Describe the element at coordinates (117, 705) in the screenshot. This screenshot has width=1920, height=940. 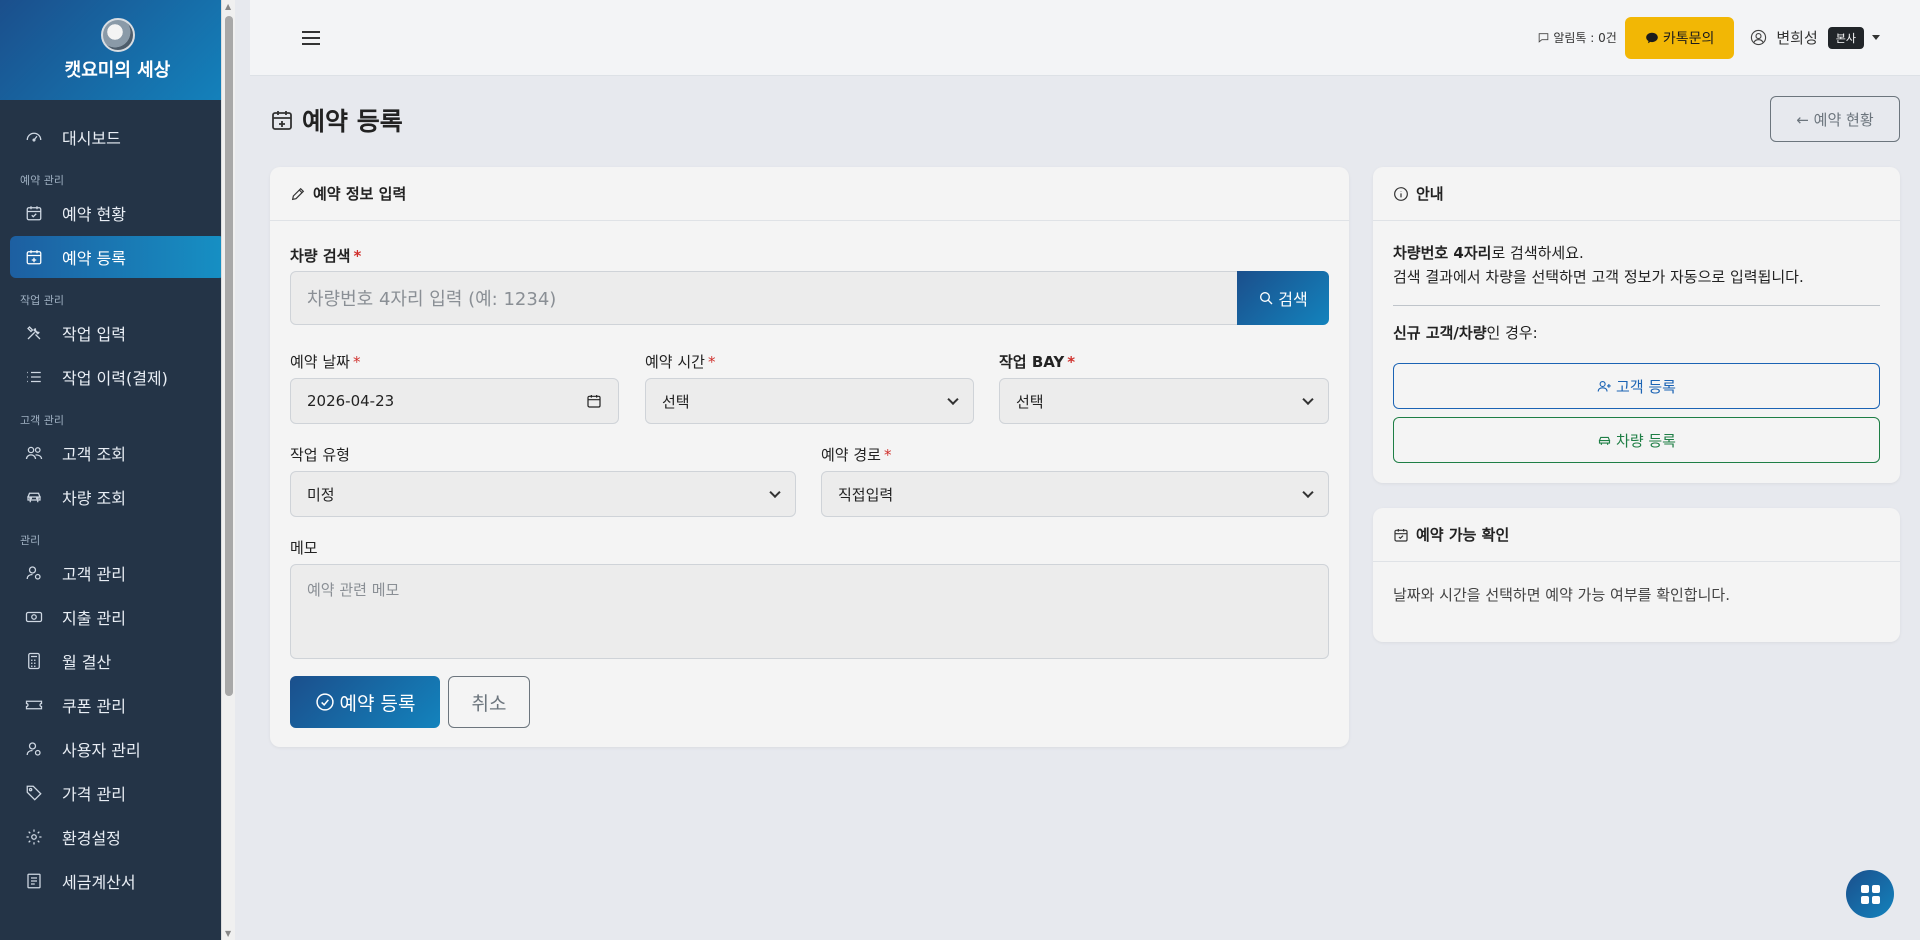
I see `sidebar-item-coupon-manage: 쿠폰 관리` at that location.